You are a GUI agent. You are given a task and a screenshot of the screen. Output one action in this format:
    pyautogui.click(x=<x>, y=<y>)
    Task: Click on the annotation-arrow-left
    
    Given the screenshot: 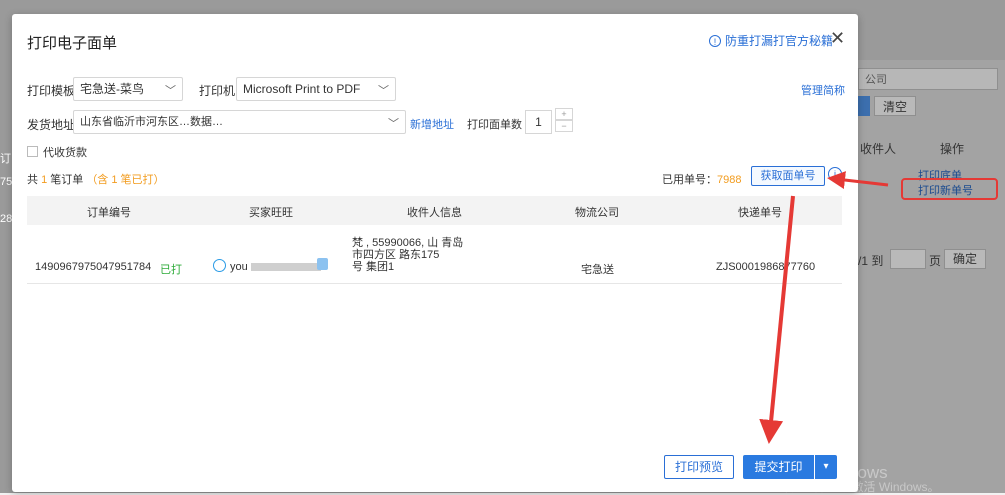 What is the action you would take?
    pyautogui.click(x=858, y=180)
    